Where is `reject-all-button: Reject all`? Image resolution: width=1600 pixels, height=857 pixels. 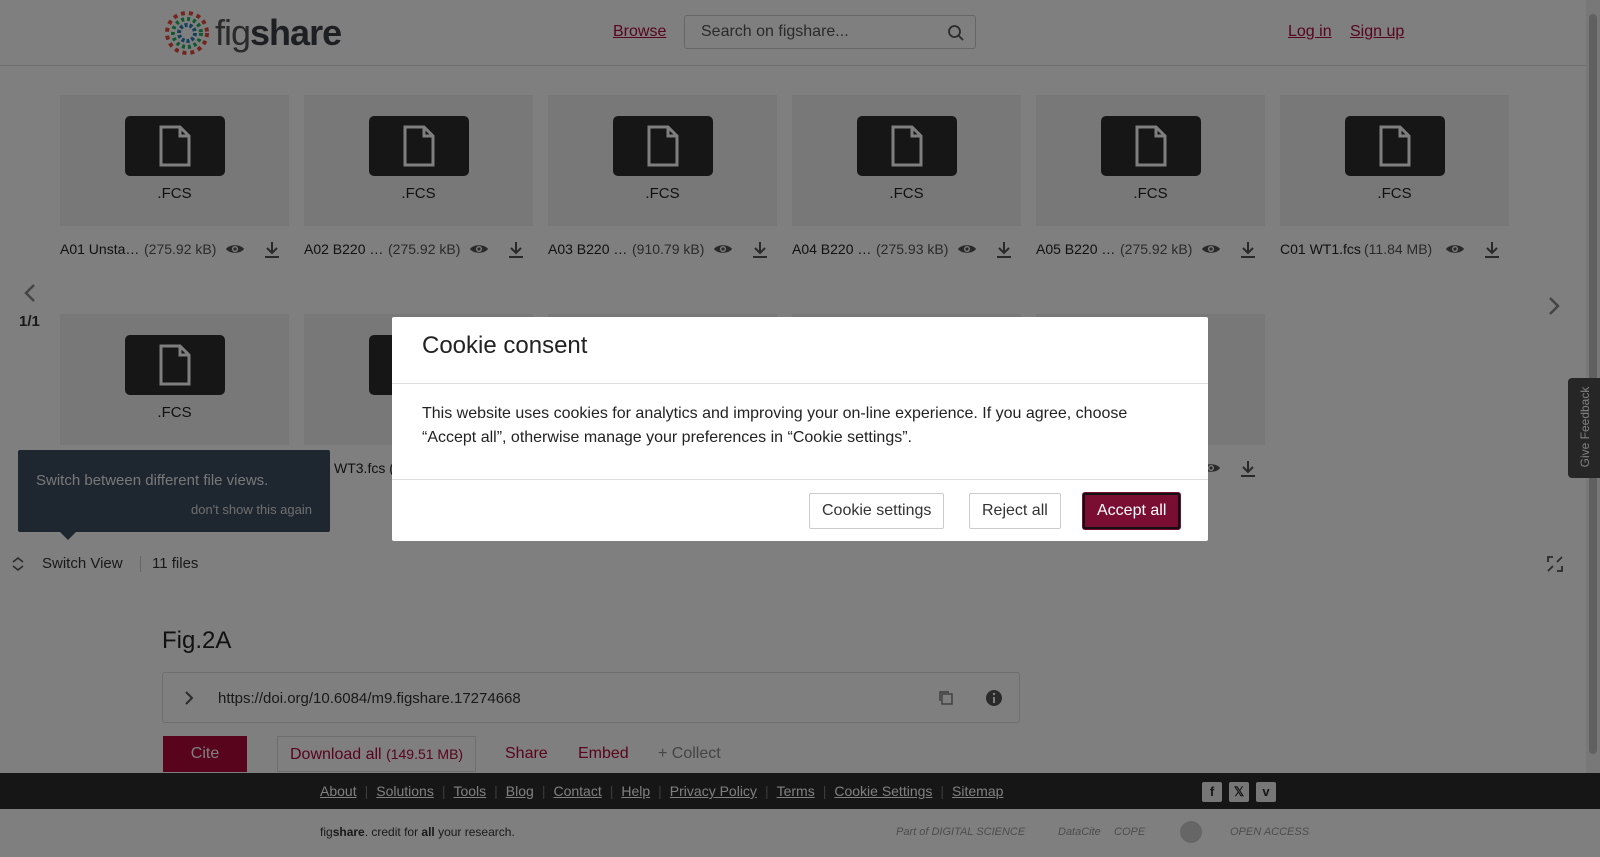 reject-all-button: Reject all is located at coordinates (1015, 511).